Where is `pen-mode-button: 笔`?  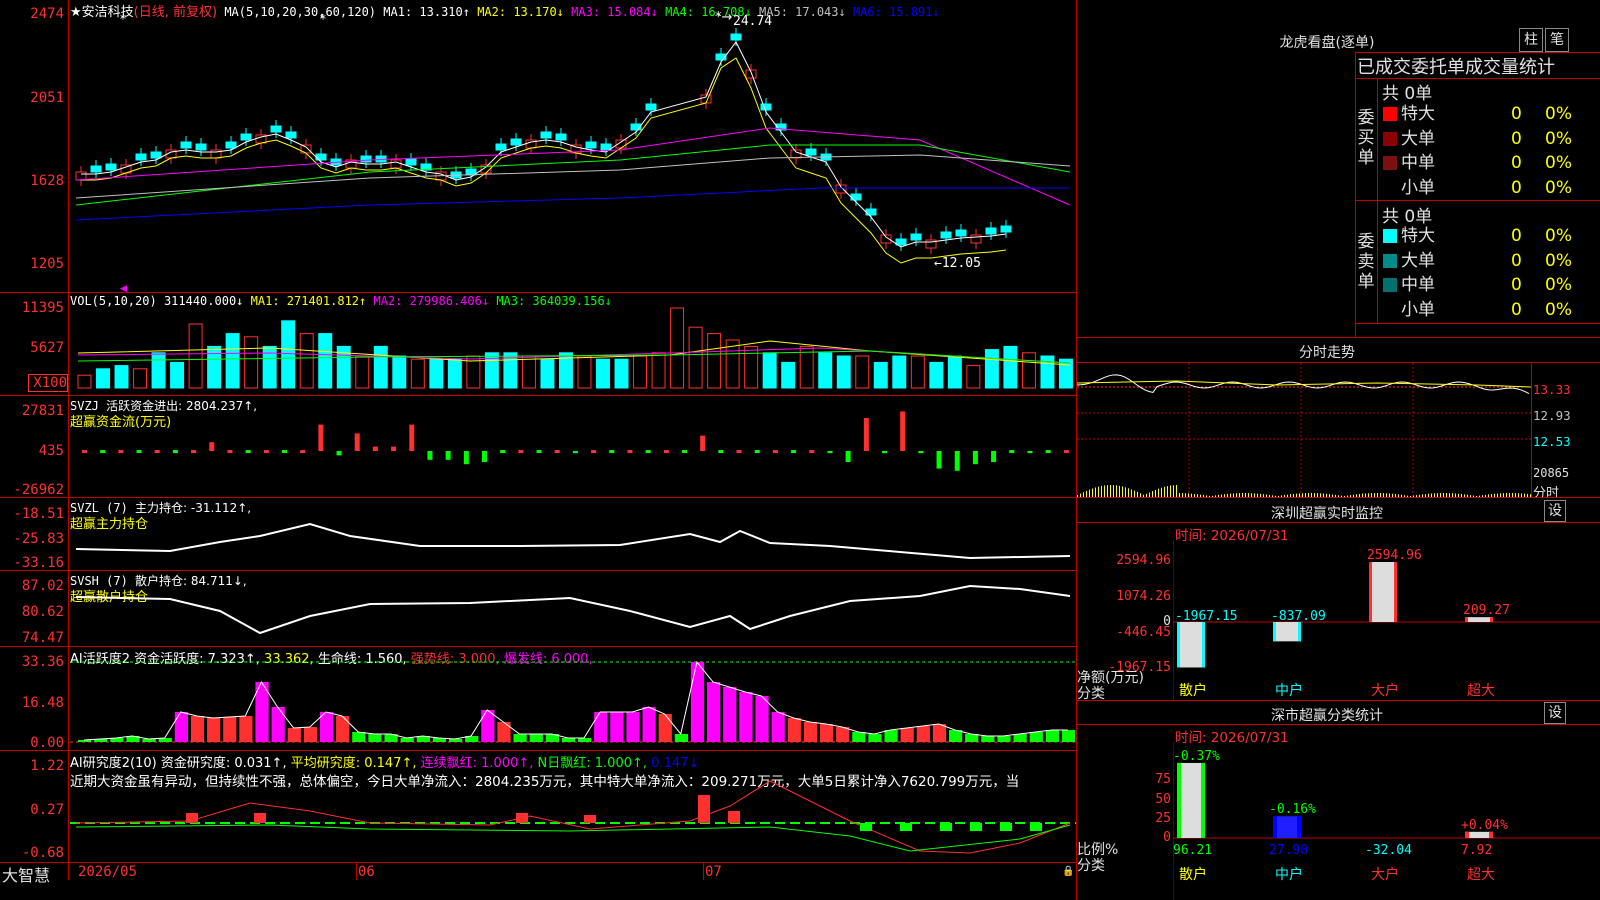 pen-mode-button: 笔 is located at coordinates (1557, 40).